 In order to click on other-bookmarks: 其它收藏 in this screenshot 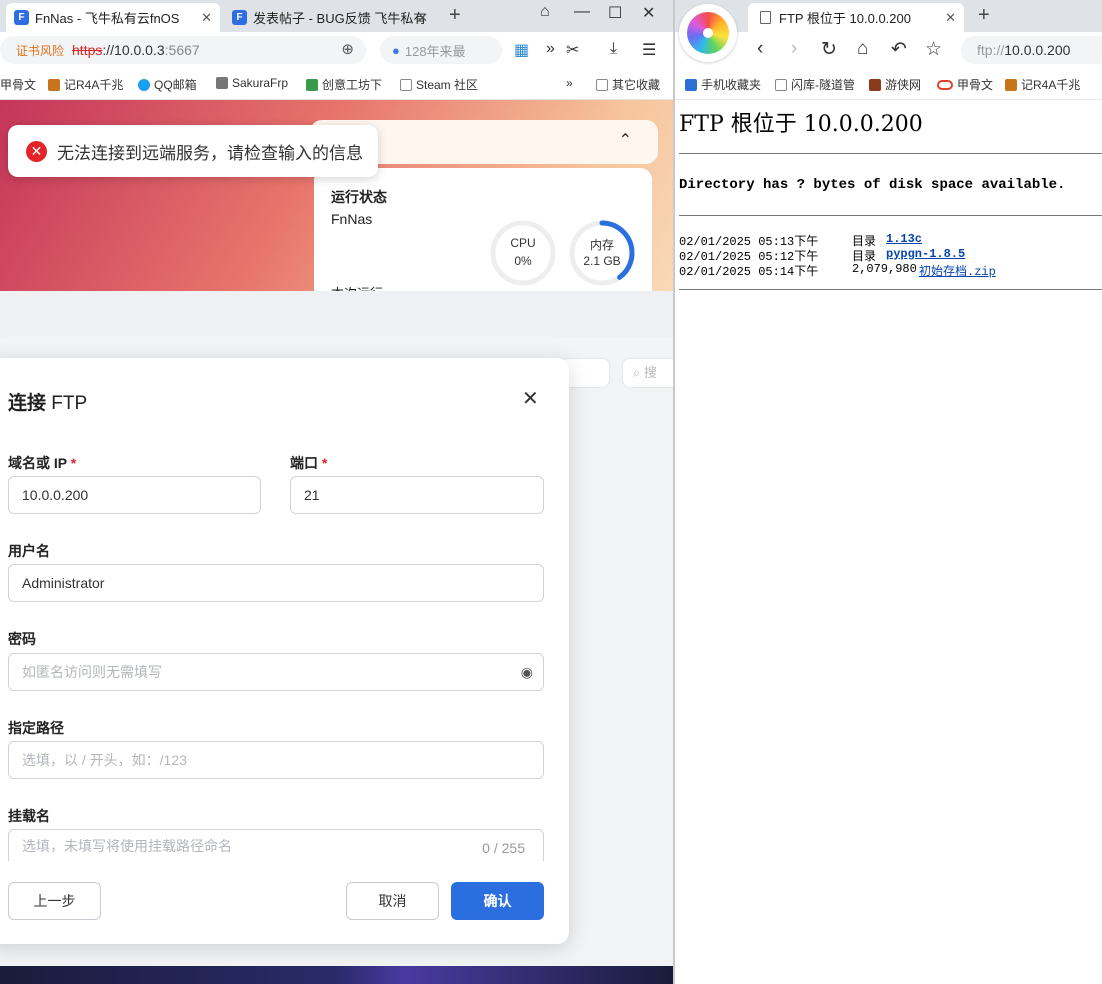, I will do `click(628, 84)`.